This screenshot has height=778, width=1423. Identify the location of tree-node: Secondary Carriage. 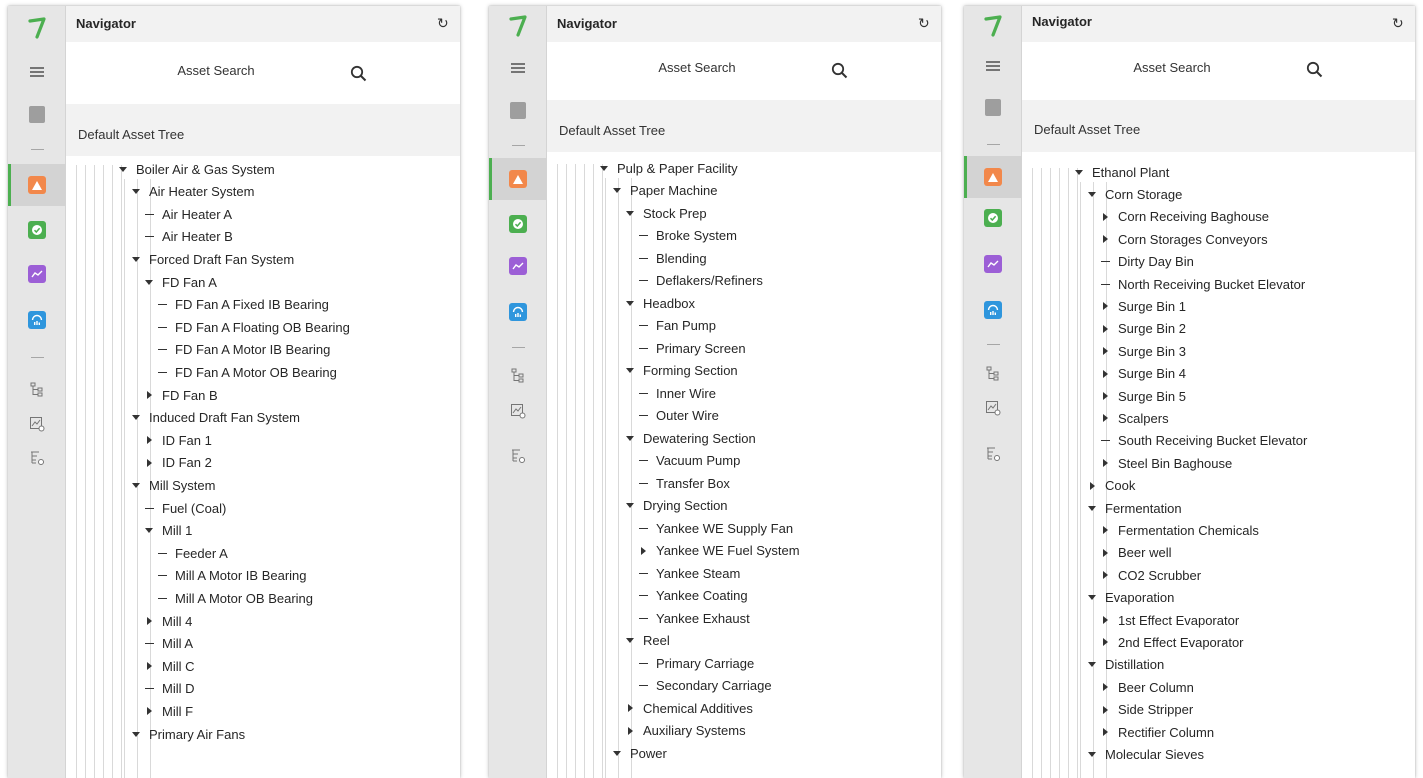
(705, 686).